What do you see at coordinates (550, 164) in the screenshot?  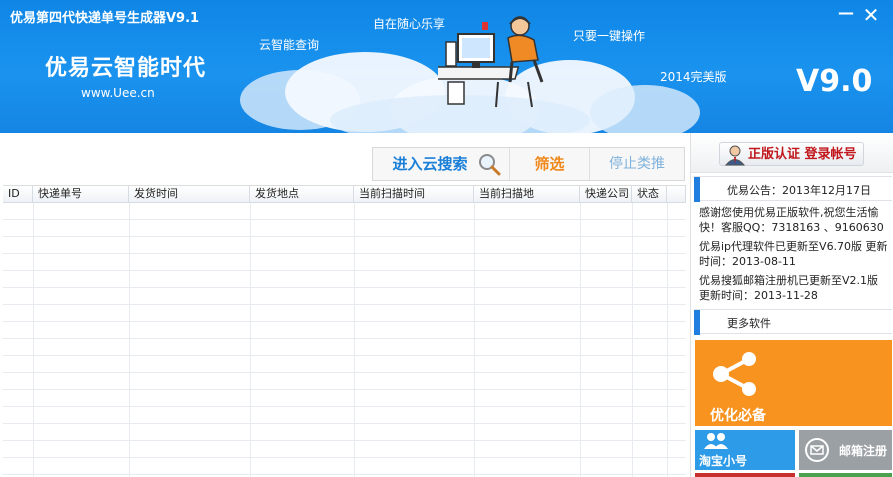 I see `filter-button: 筛选` at bounding box center [550, 164].